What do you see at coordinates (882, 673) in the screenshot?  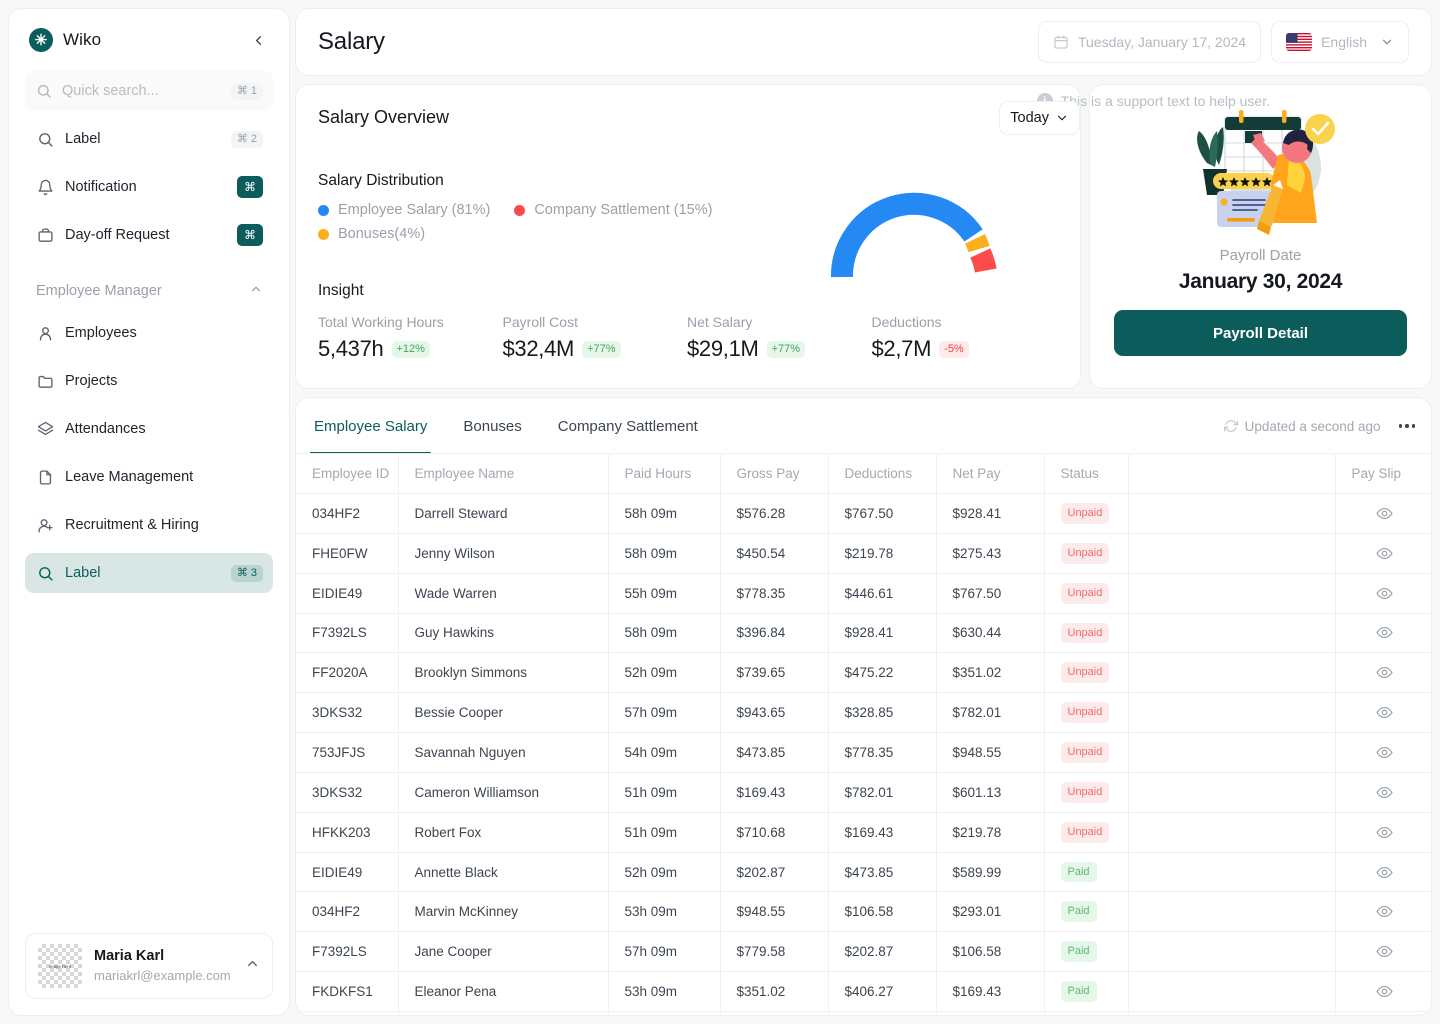 I see `cell-deductions: $475.22` at bounding box center [882, 673].